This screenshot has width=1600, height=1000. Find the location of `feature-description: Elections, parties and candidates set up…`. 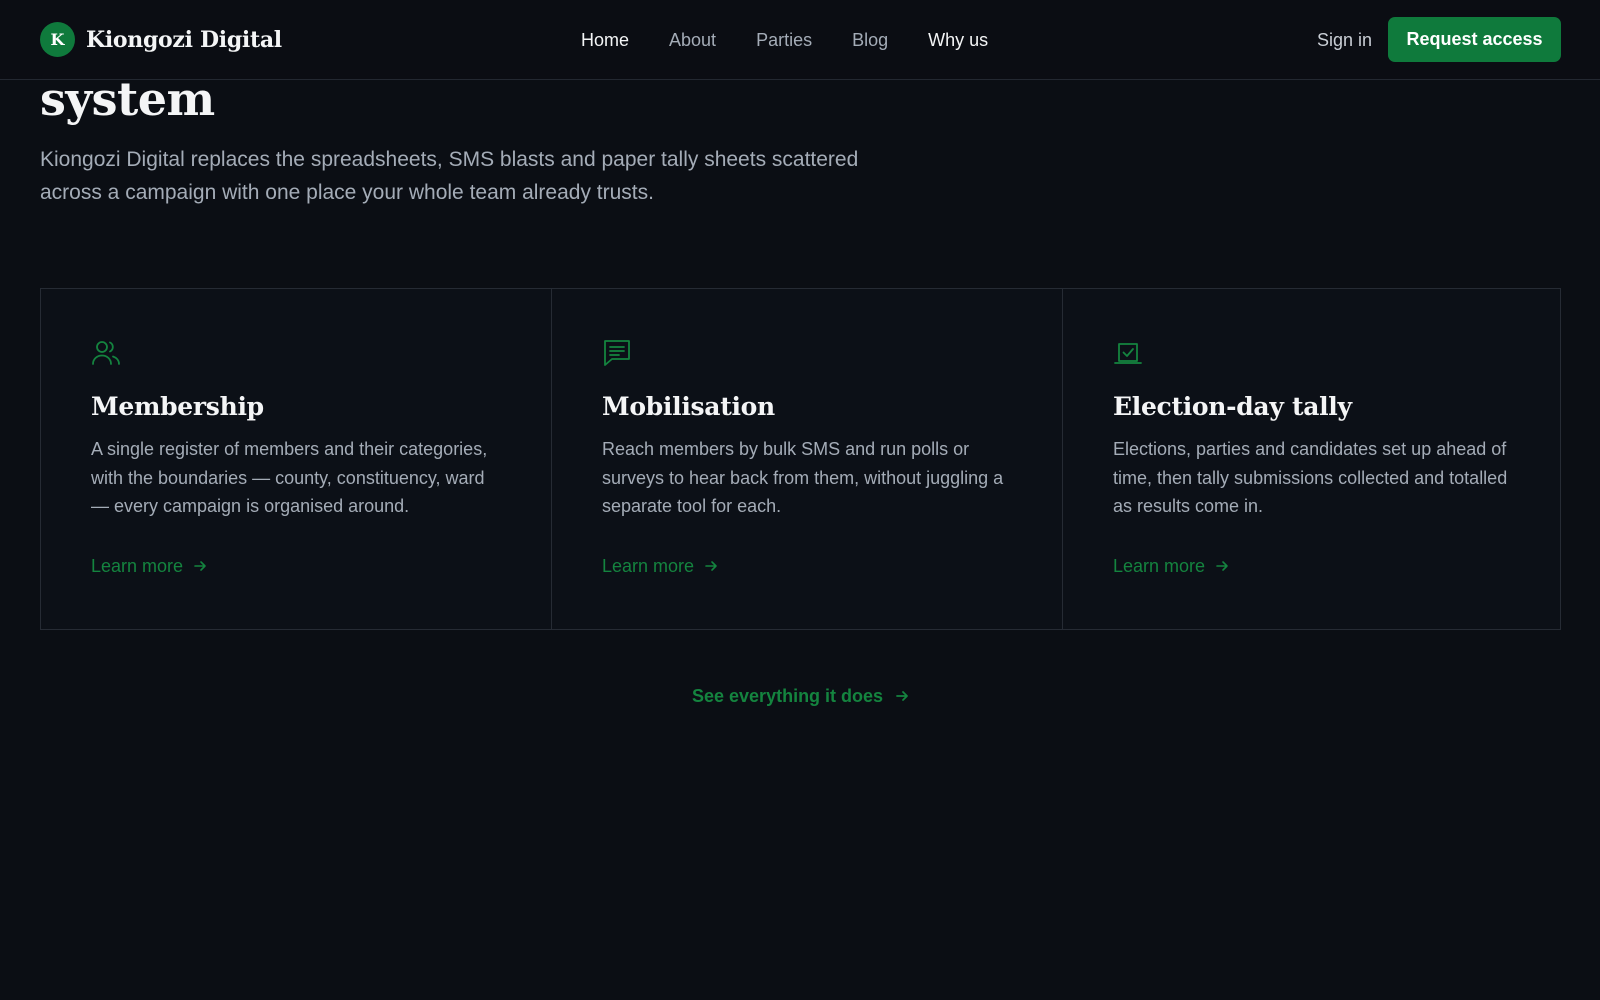

feature-description: Elections, parties and candidates set up… is located at coordinates (1310, 477).